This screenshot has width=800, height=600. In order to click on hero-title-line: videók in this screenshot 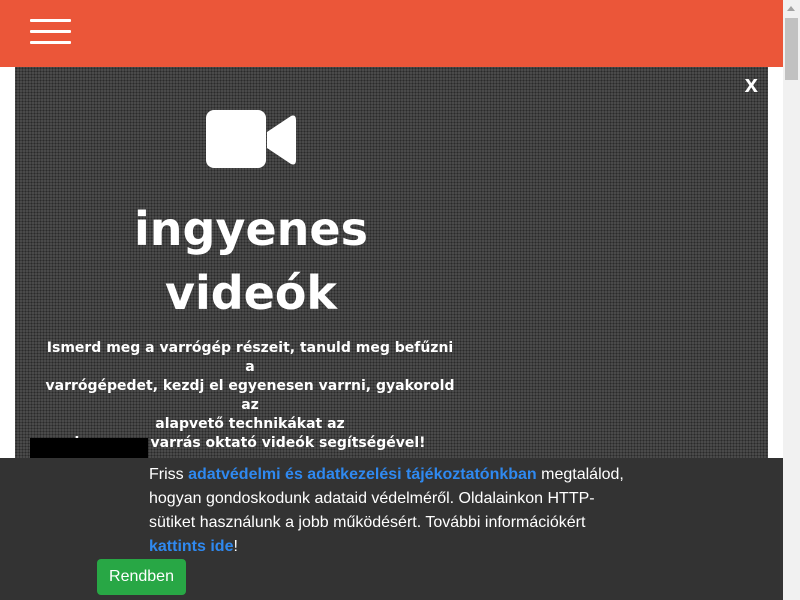, I will do `click(251, 293)`.